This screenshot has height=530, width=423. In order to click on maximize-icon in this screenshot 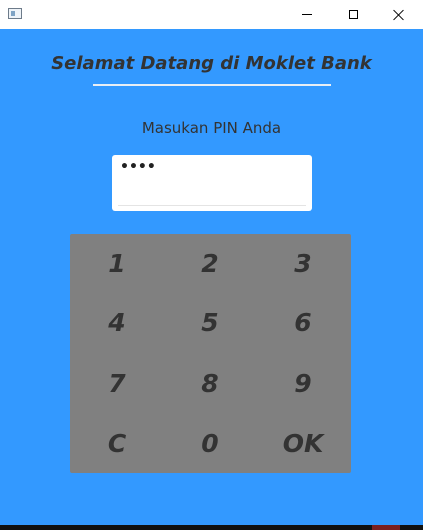, I will do `click(353, 14)`.